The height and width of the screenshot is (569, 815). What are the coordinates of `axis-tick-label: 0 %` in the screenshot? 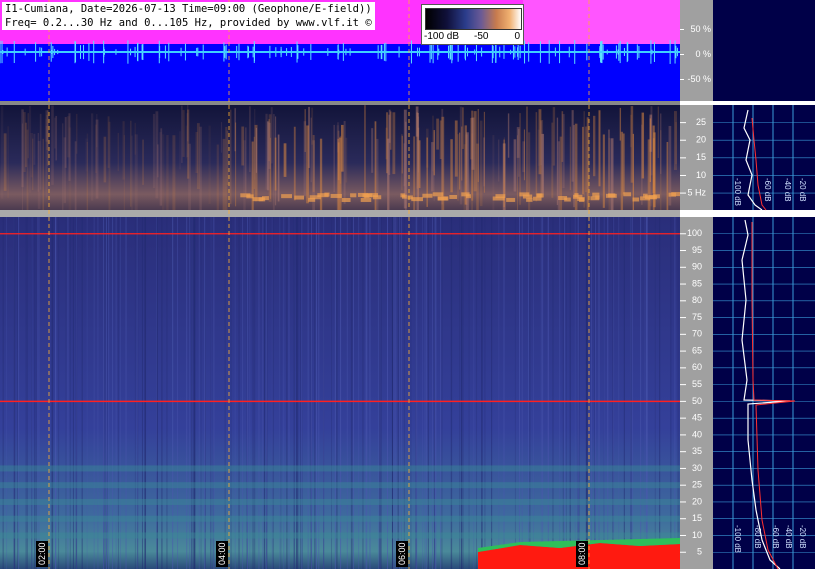 It's located at (703, 54).